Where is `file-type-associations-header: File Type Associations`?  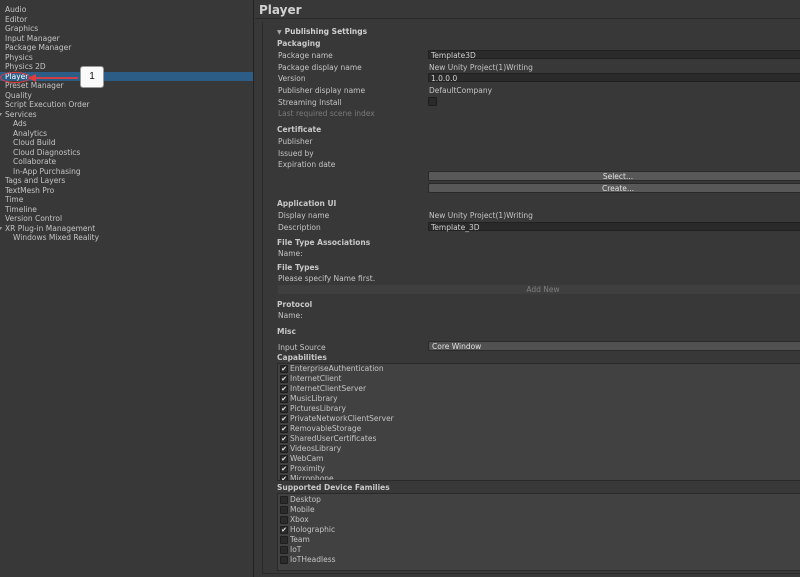
file-type-associations-header: File Type Associations is located at coordinates (324, 242).